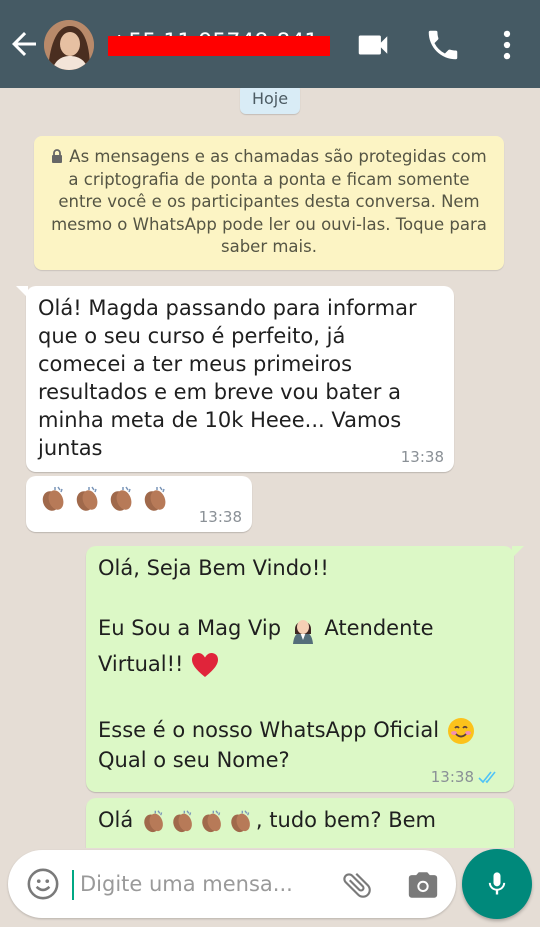 The width and height of the screenshot is (540, 927). I want to click on message-line: Olá, Seja Bem Vindo!!, so click(213, 568).